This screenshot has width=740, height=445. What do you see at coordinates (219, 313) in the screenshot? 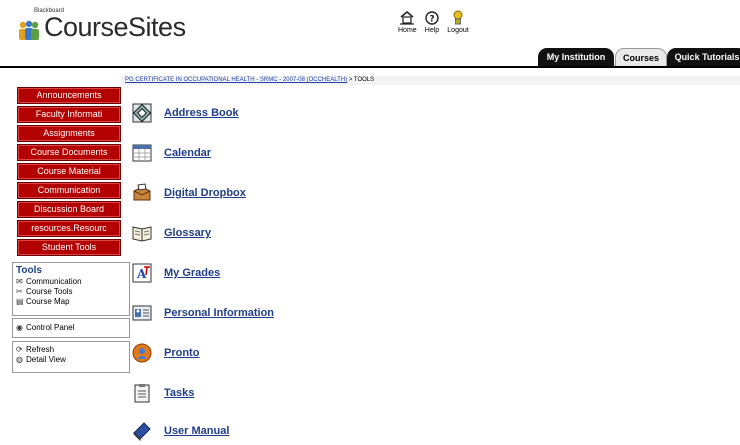
I see `tool-personal-information-link: Personal Information` at bounding box center [219, 313].